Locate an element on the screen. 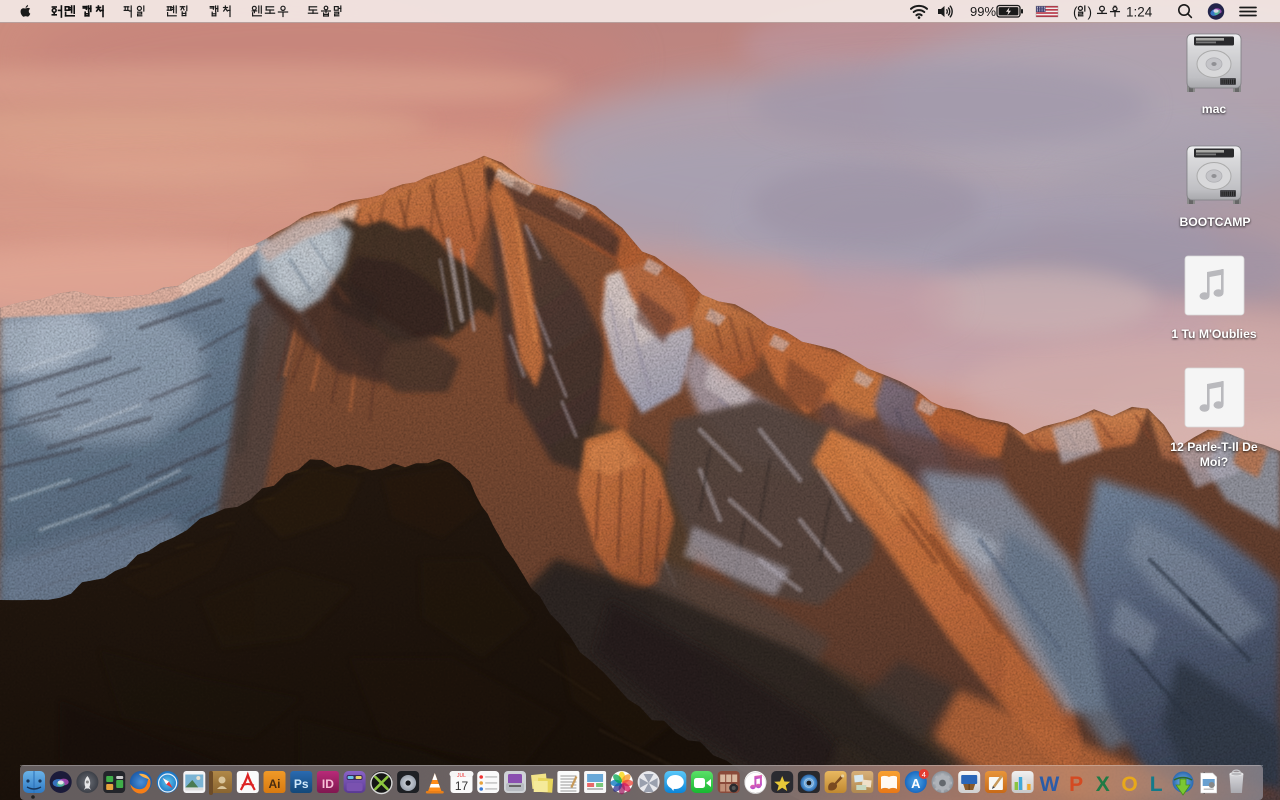 This screenshot has width=1280, height=800. svg-text: X is located at coordinates (1103, 784).